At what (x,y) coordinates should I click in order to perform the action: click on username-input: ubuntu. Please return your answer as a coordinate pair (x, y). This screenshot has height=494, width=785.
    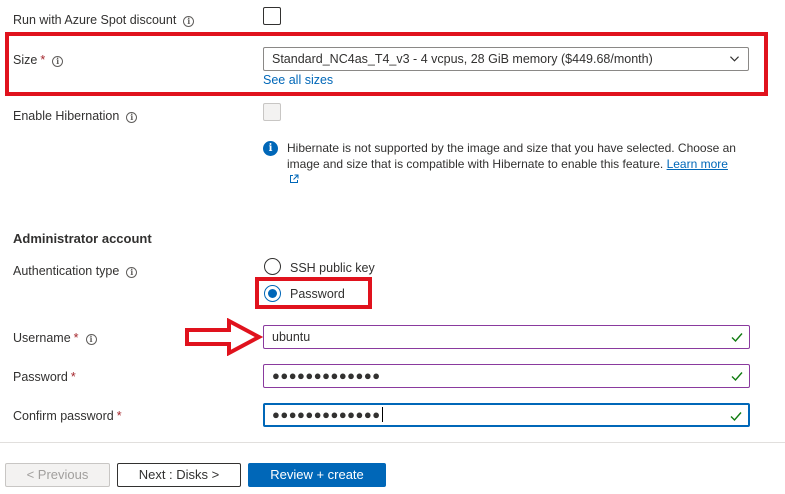
    Looking at the image, I should click on (506, 337).